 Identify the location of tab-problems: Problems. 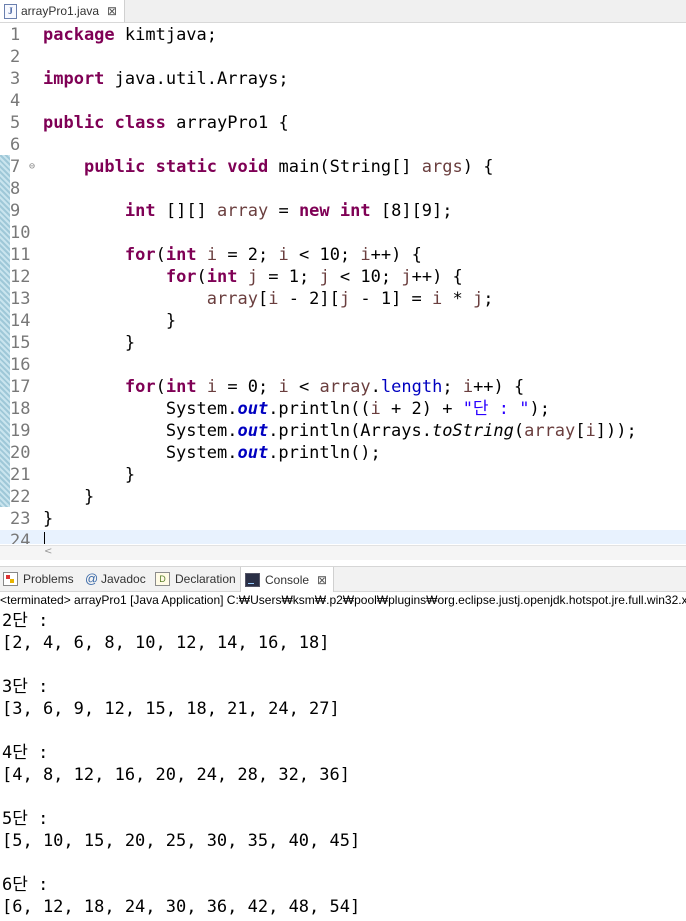
(38, 579).